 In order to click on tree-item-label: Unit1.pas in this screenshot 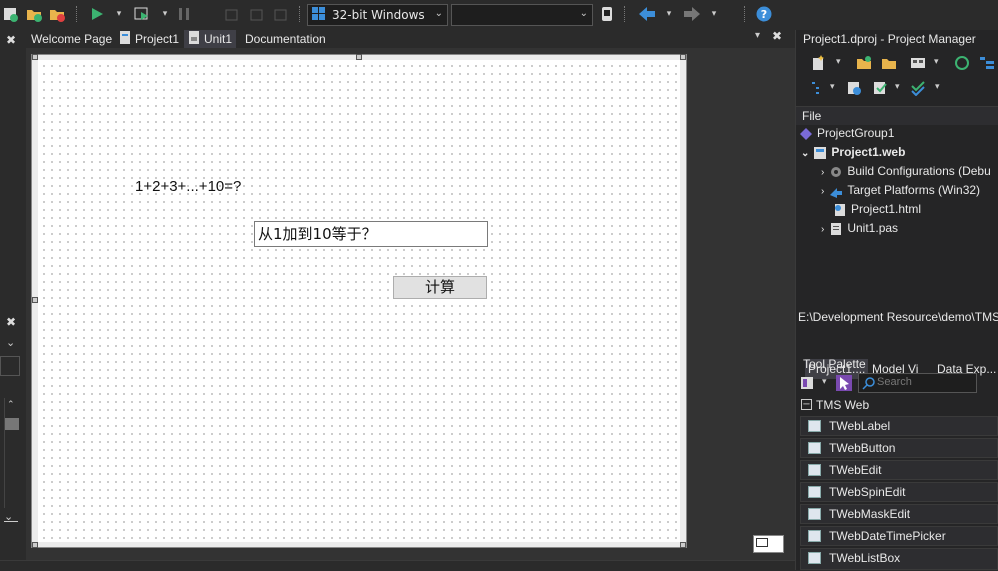, I will do `click(873, 228)`.